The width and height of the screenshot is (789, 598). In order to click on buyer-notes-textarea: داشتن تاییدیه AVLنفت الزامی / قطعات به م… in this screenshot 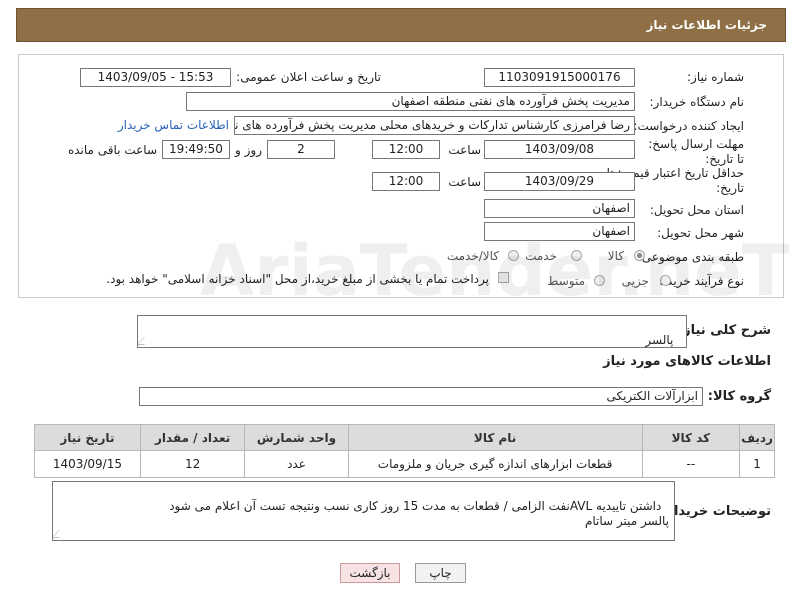, I will do `click(363, 511)`.